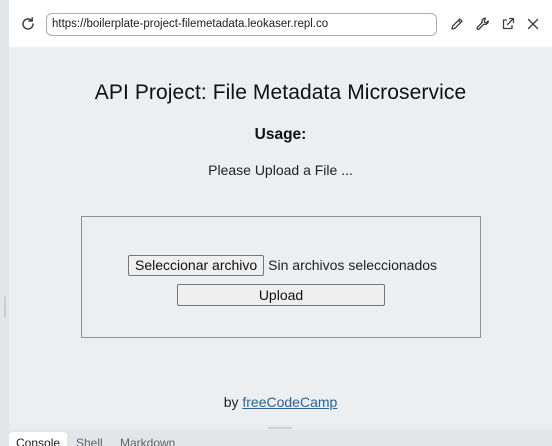  What do you see at coordinates (508, 24) in the screenshot?
I see `external-link-icon` at bounding box center [508, 24].